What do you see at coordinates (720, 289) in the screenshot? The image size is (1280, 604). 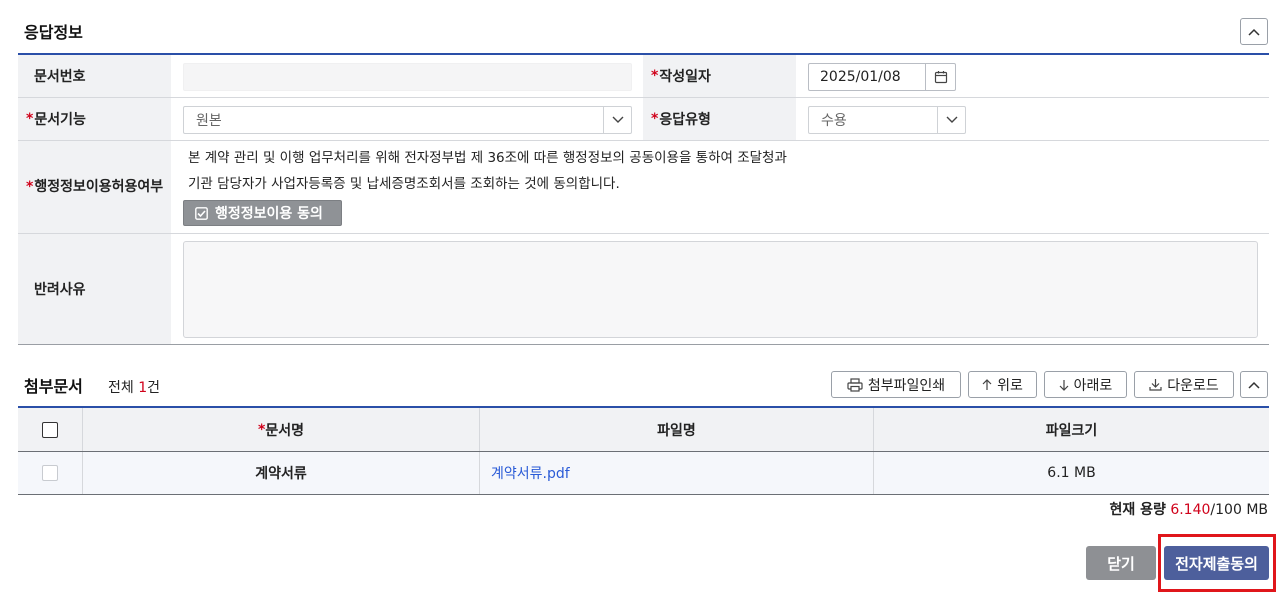 I see `reject-reason-textarea` at bounding box center [720, 289].